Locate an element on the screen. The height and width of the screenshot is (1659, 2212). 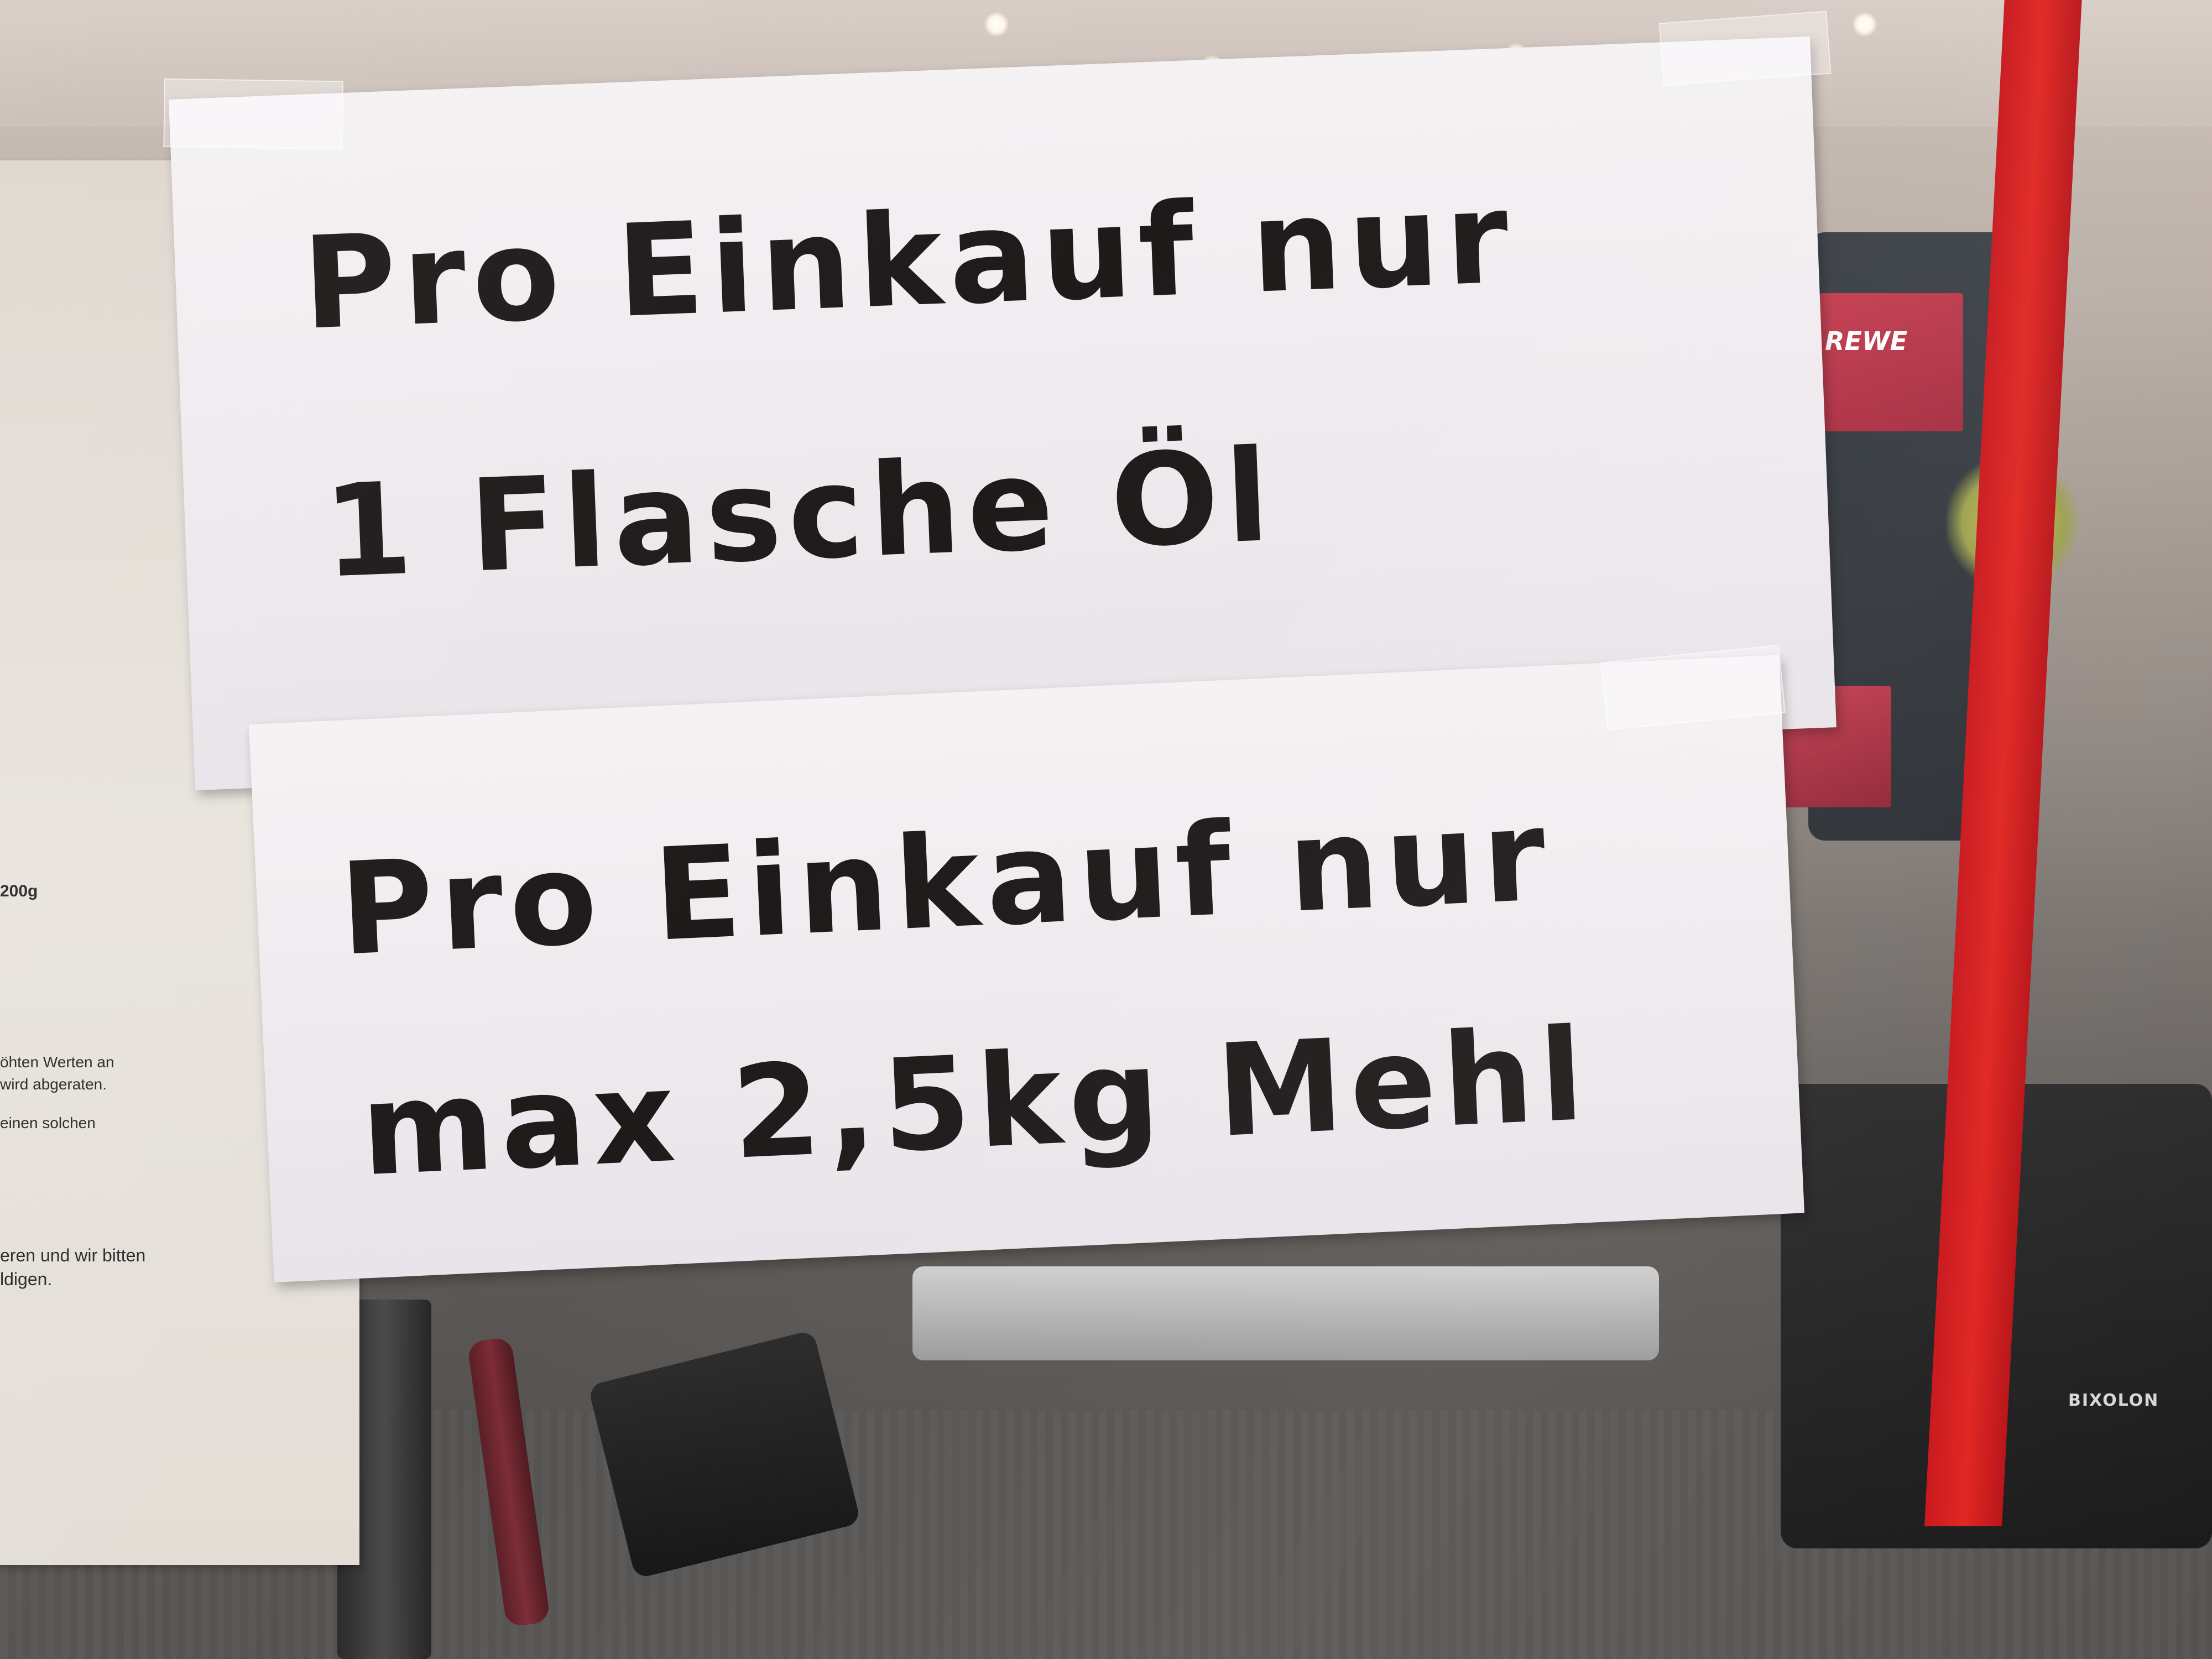
sign-flour-line-1: Pro Einkauf nur is located at coordinates (946, 883).